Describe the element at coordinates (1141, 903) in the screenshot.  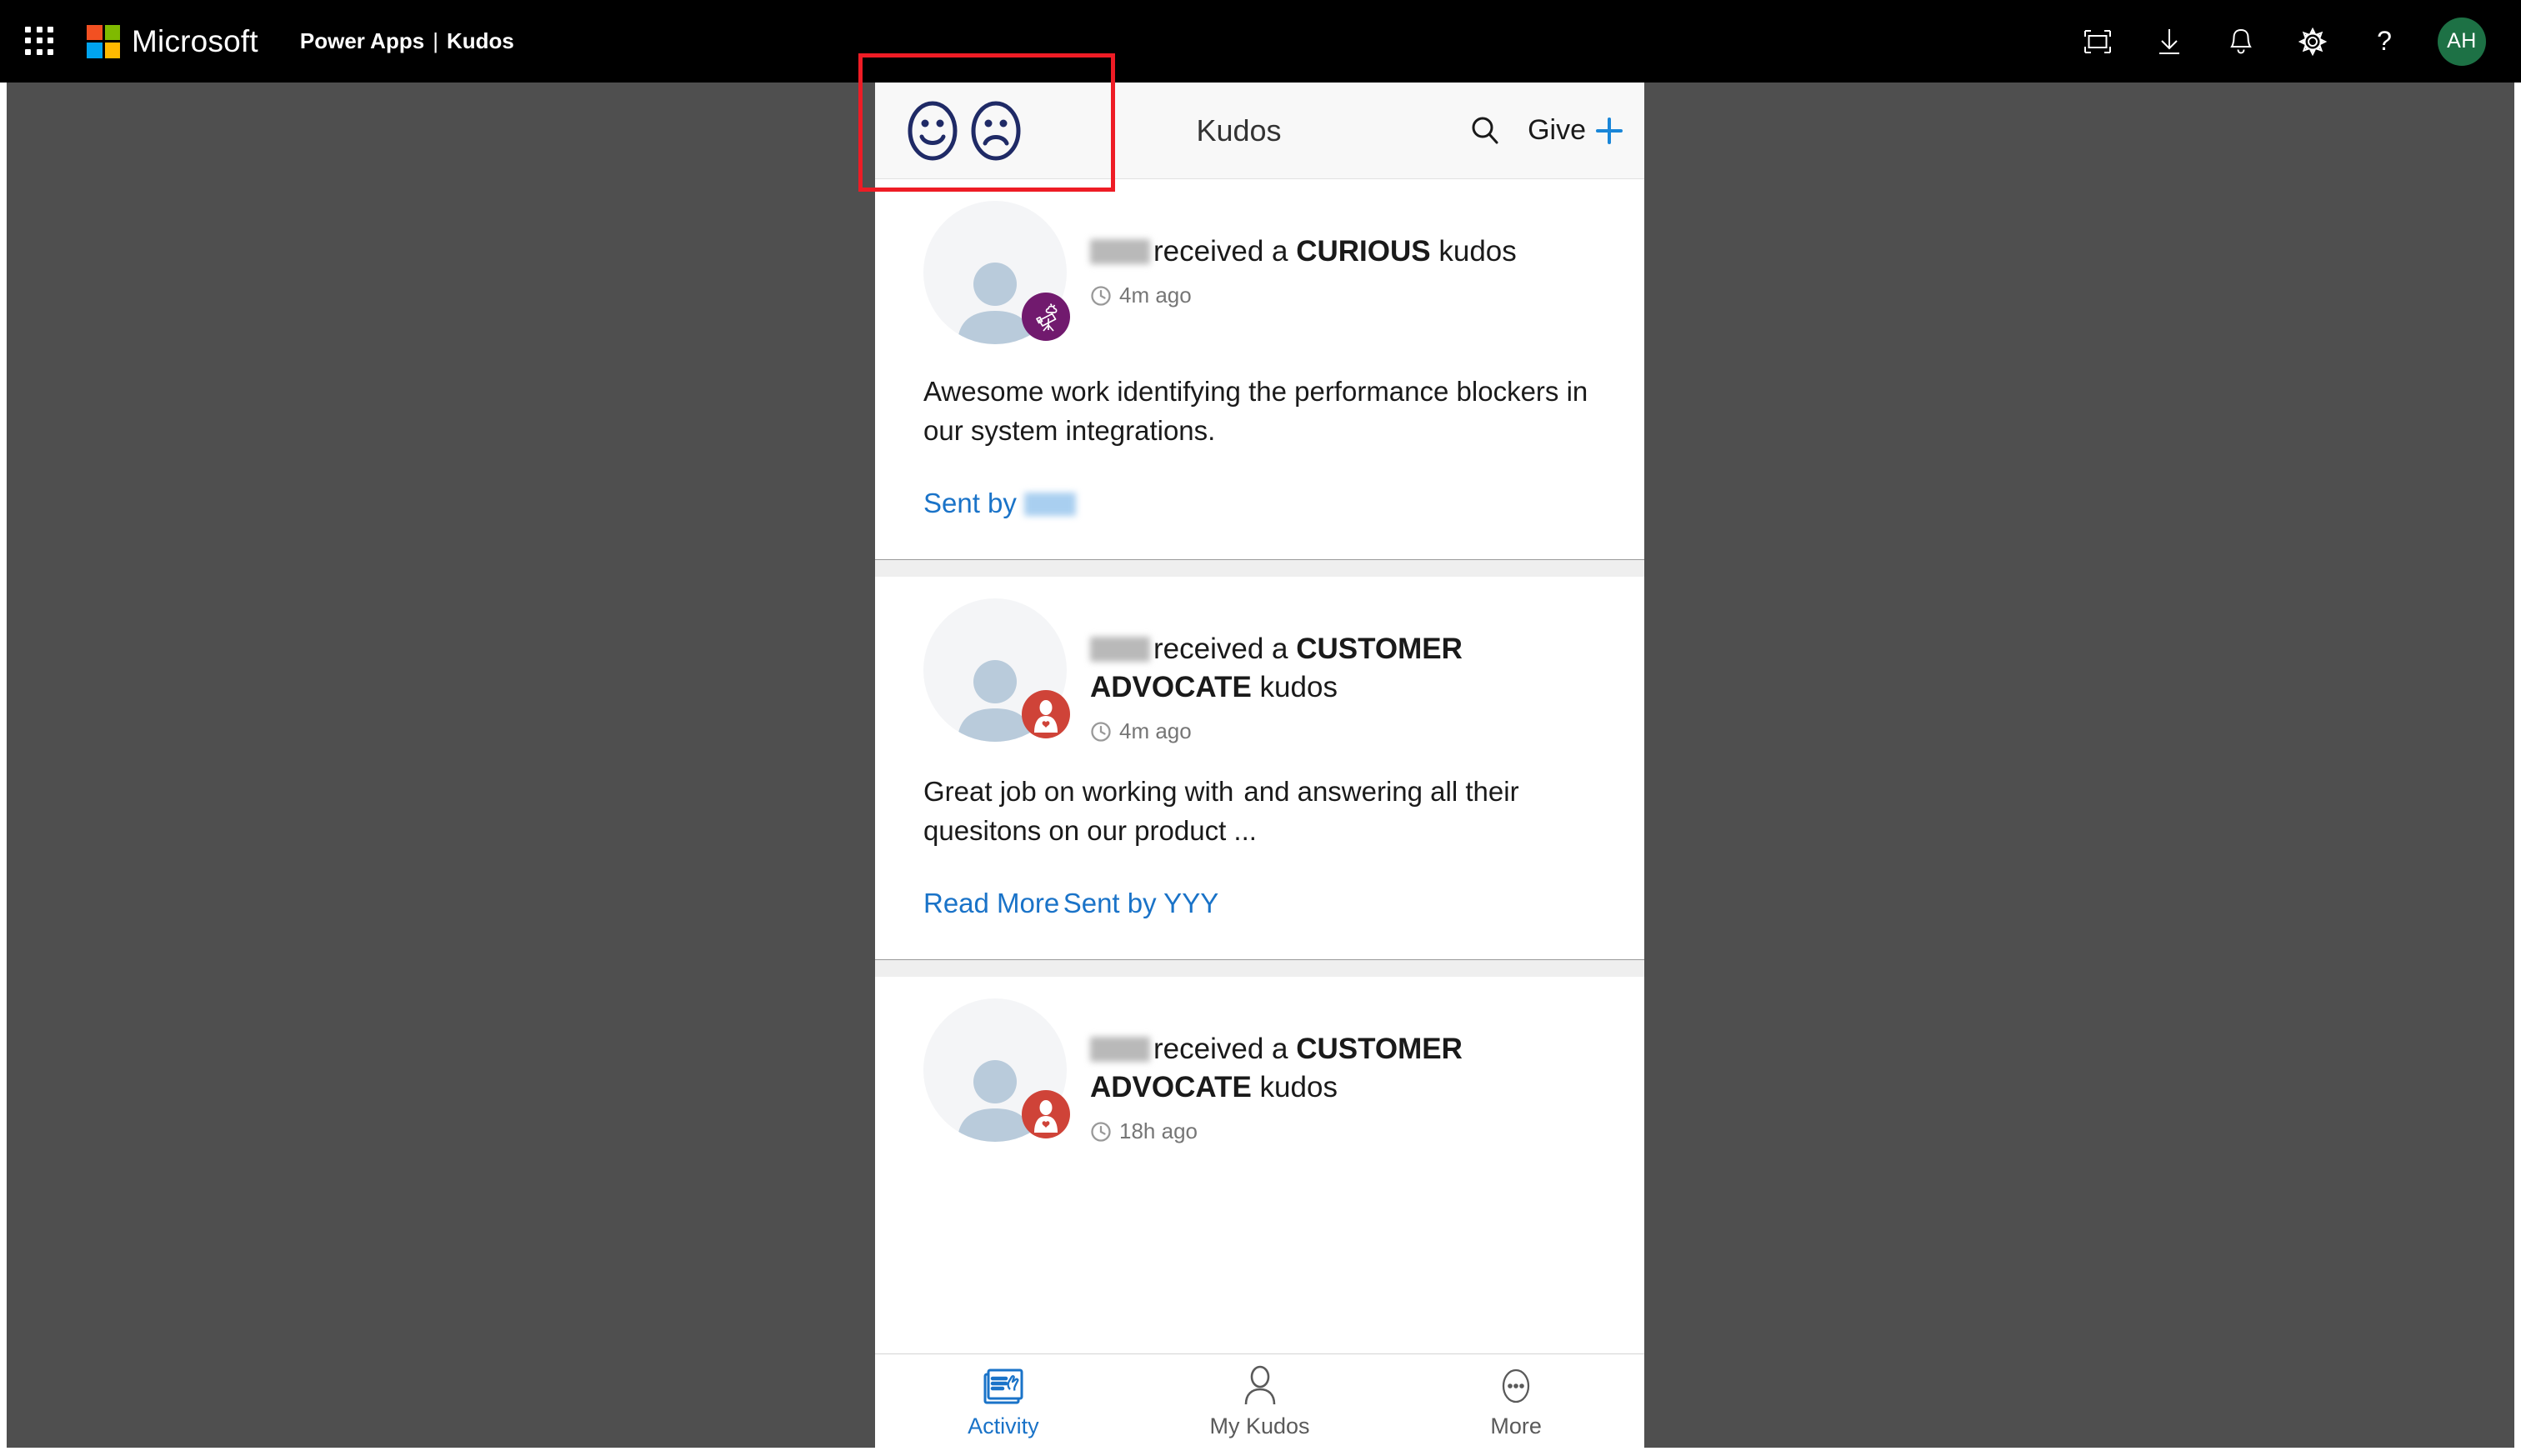
I see `sent-by-link: Sent by YYY` at that location.